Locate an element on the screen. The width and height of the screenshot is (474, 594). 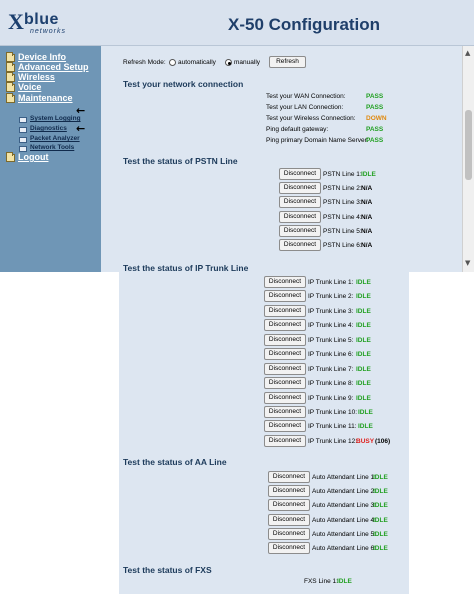
scrollbar: ▲ ▼ is located at coordinates (468, 159).